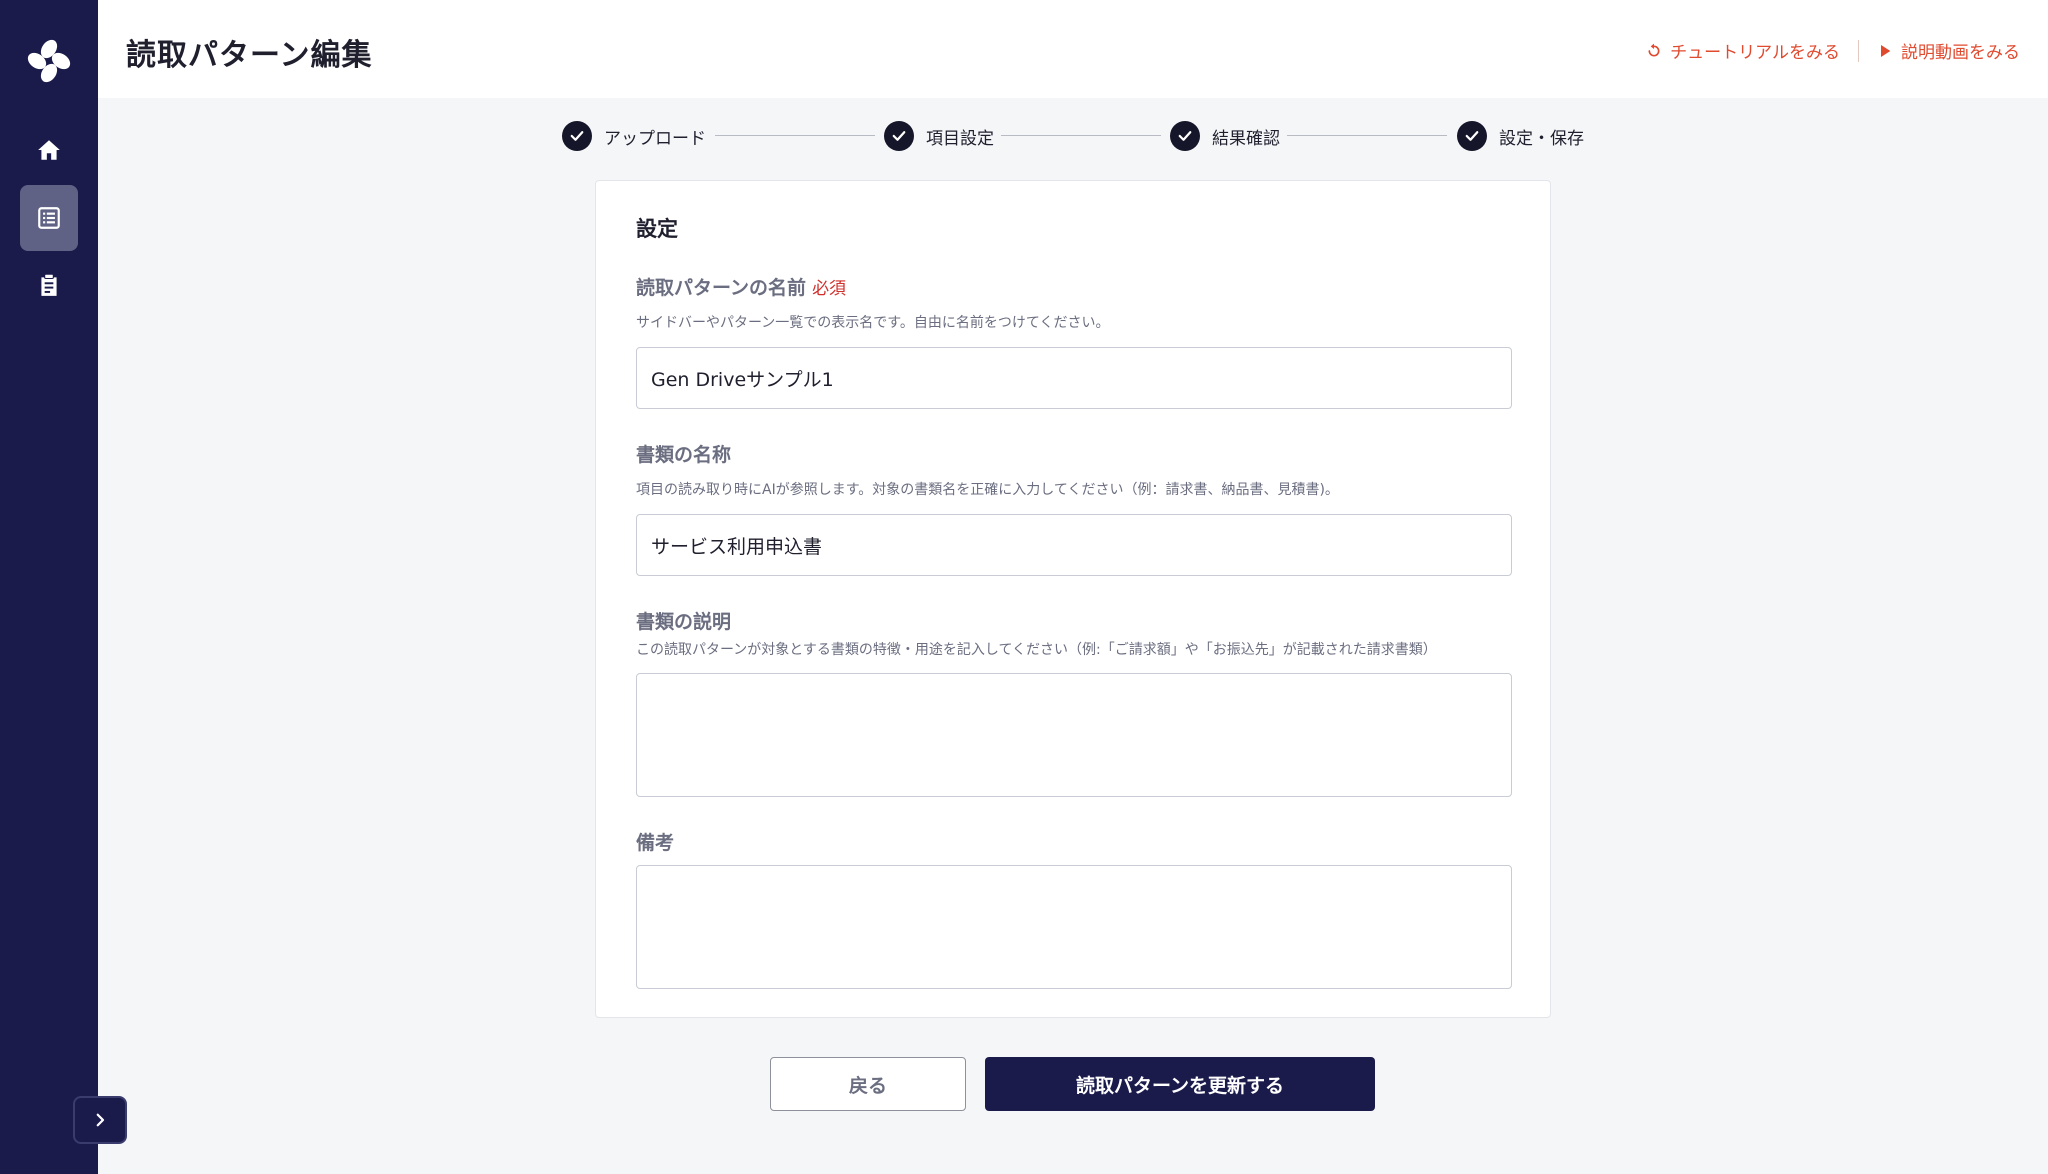 This screenshot has width=2048, height=1174. I want to click on sidebar-item-home, so click(49, 150).